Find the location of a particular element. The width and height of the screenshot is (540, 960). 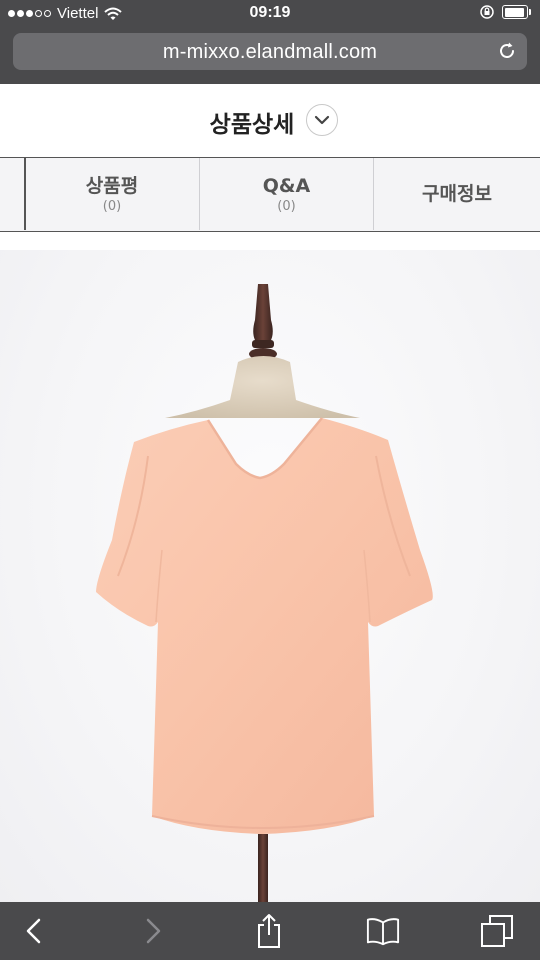

bookmarks-button is located at coordinates (383, 931).